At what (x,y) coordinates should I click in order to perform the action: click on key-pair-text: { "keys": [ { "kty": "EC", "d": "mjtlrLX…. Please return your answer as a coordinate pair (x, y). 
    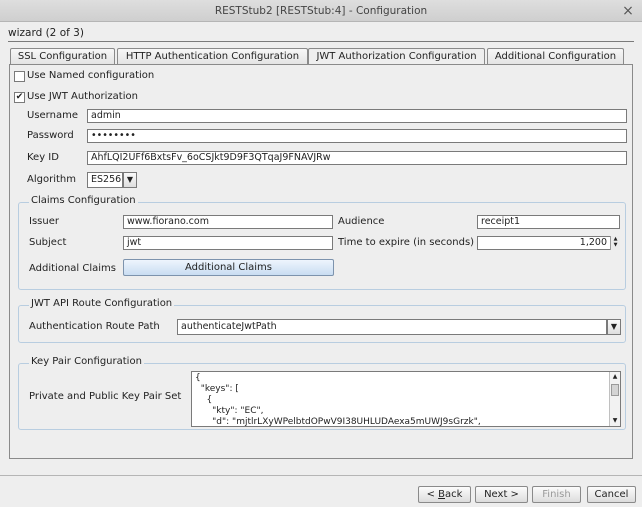
    Looking at the image, I should click on (338, 400).